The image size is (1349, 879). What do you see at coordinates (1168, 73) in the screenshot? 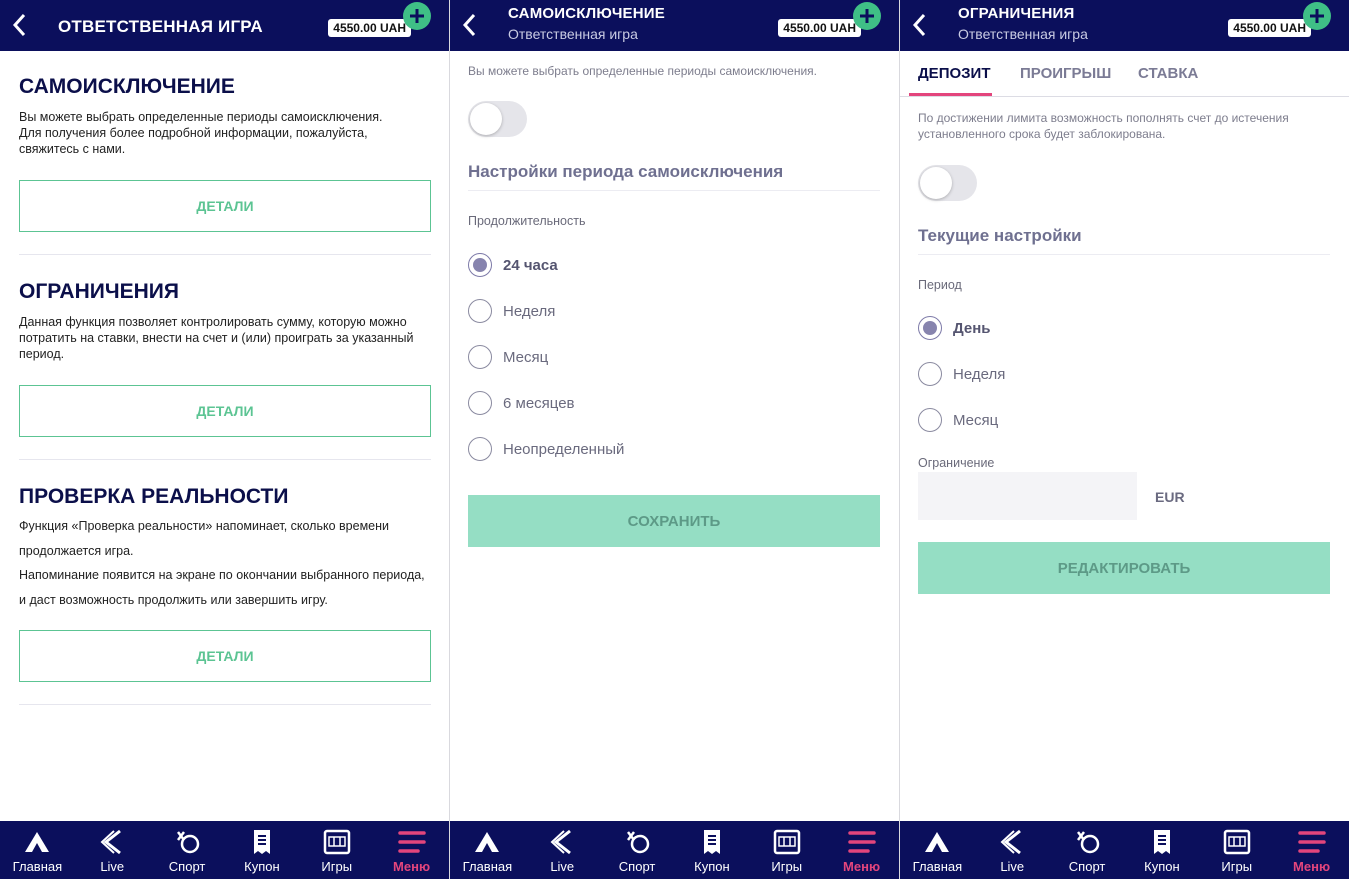
I see `tab-bet: СТАВКА` at bounding box center [1168, 73].